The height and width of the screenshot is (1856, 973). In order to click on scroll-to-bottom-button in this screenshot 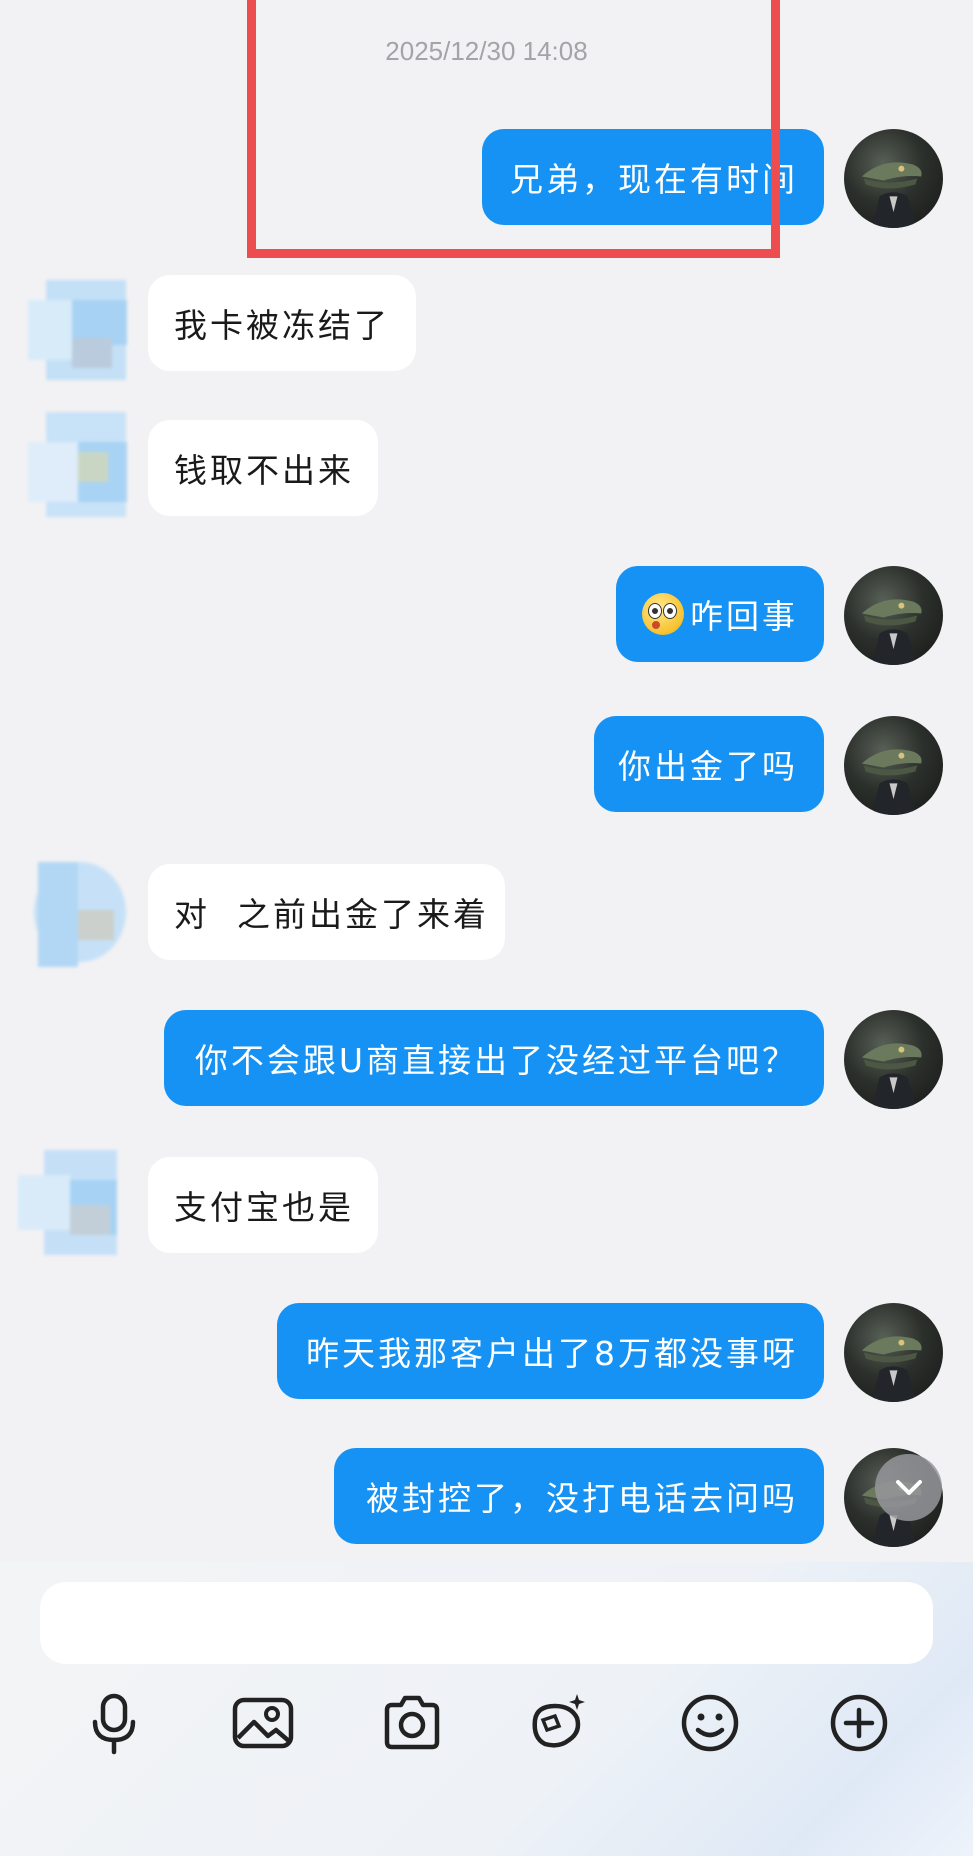, I will do `click(908, 1487)`.